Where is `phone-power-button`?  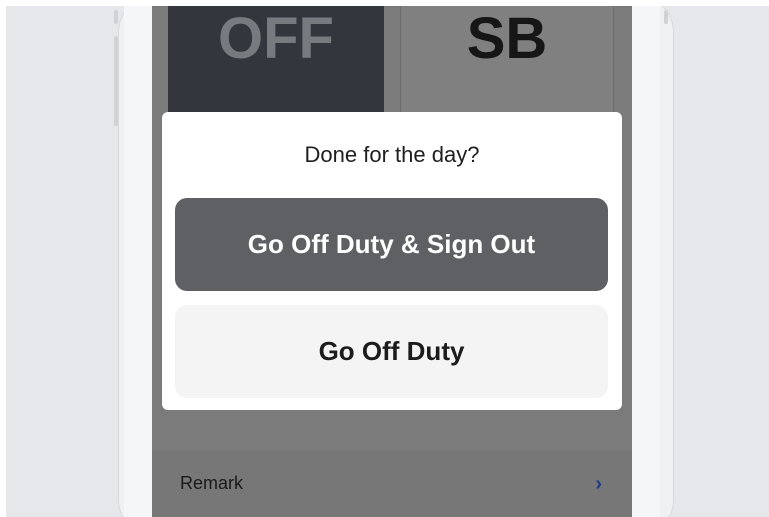 phone-power-button is located at coordinates (666, 17).